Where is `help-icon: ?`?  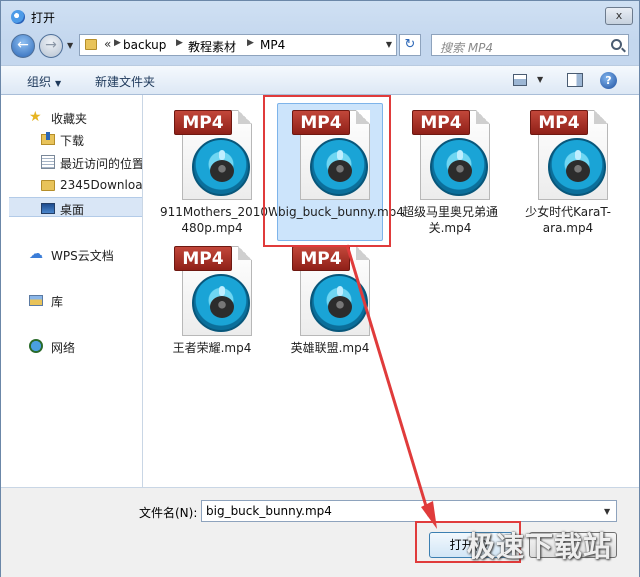 help-icon: ? is located at coordinates (608, 80).